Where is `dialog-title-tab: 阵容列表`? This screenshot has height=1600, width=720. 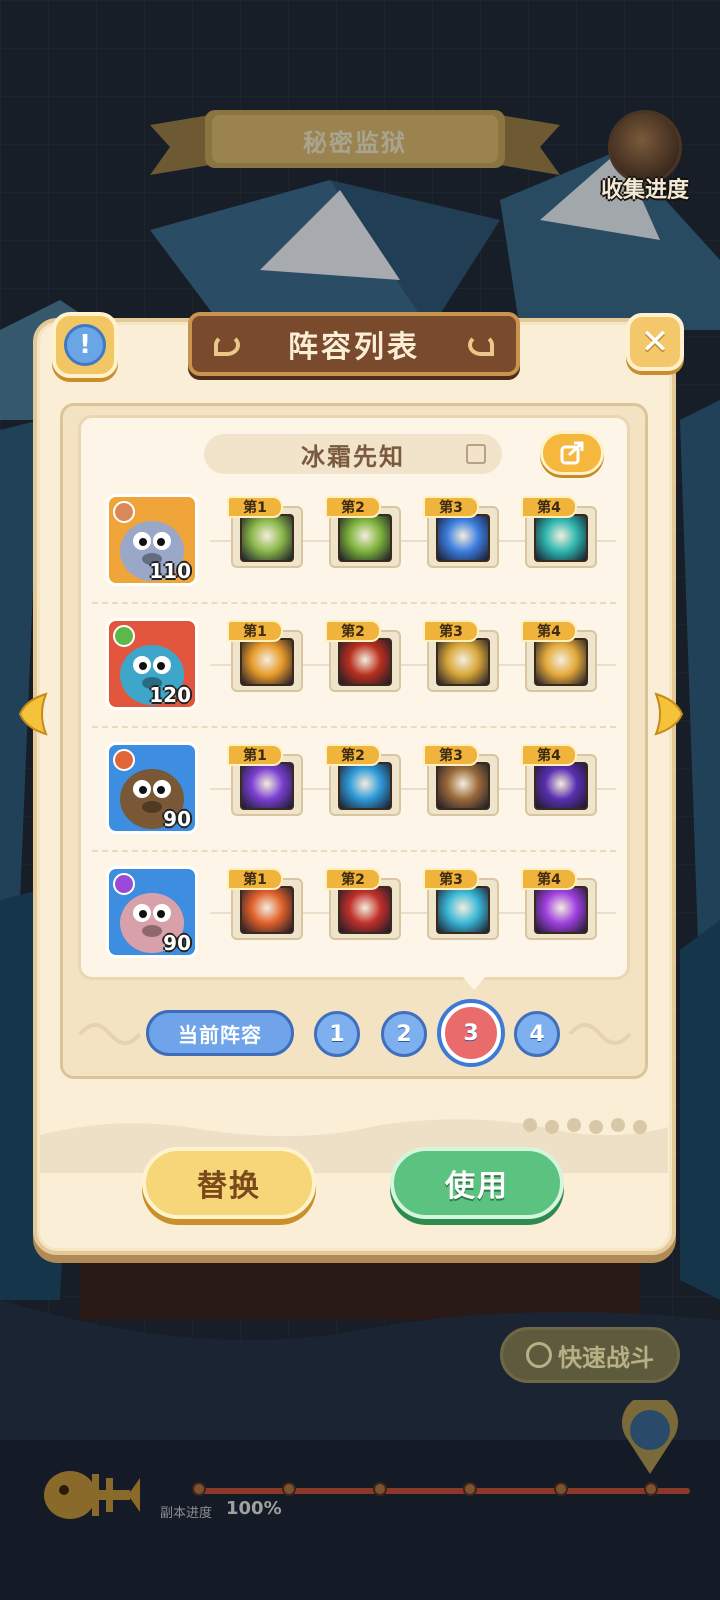
dialog-title-tab: 阵容列表 is located at coordinates (354, 344).